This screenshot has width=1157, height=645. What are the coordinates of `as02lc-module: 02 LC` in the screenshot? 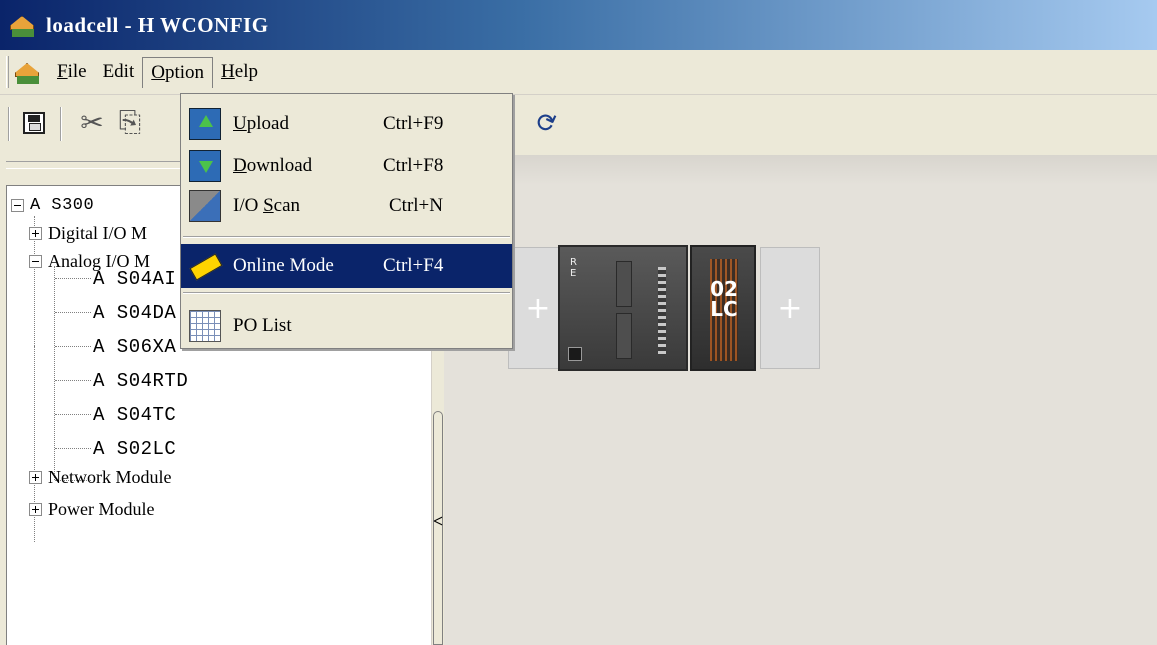 It's located at (723, 308).